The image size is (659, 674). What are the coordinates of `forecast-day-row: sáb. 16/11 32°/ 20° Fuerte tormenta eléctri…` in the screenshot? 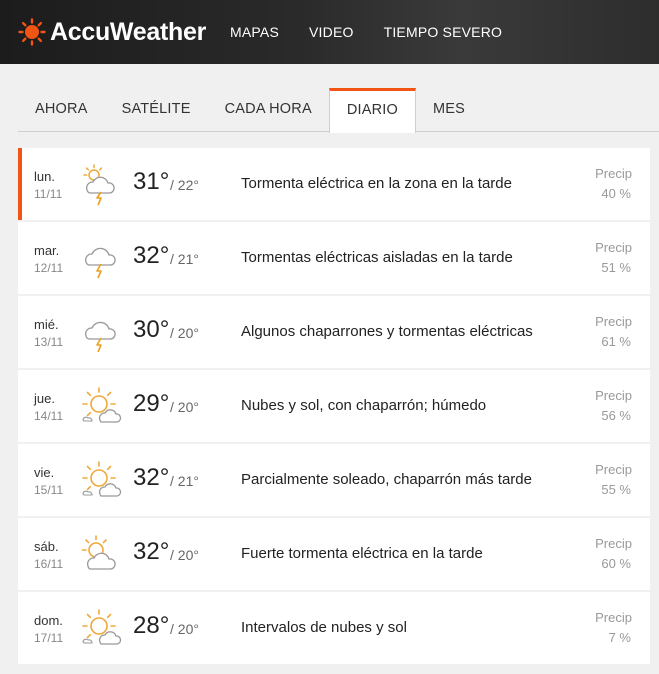 It's located at (334, 554).